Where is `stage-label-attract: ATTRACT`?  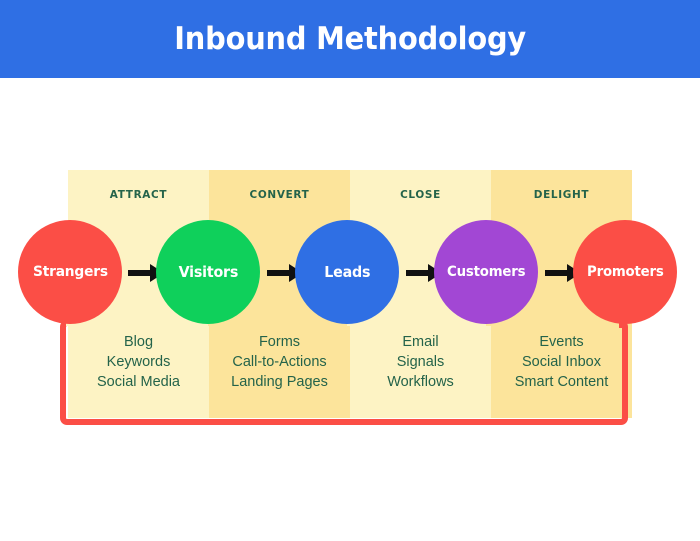
stage-label-attract: ATTRACT is located at coordinates (138, 194).